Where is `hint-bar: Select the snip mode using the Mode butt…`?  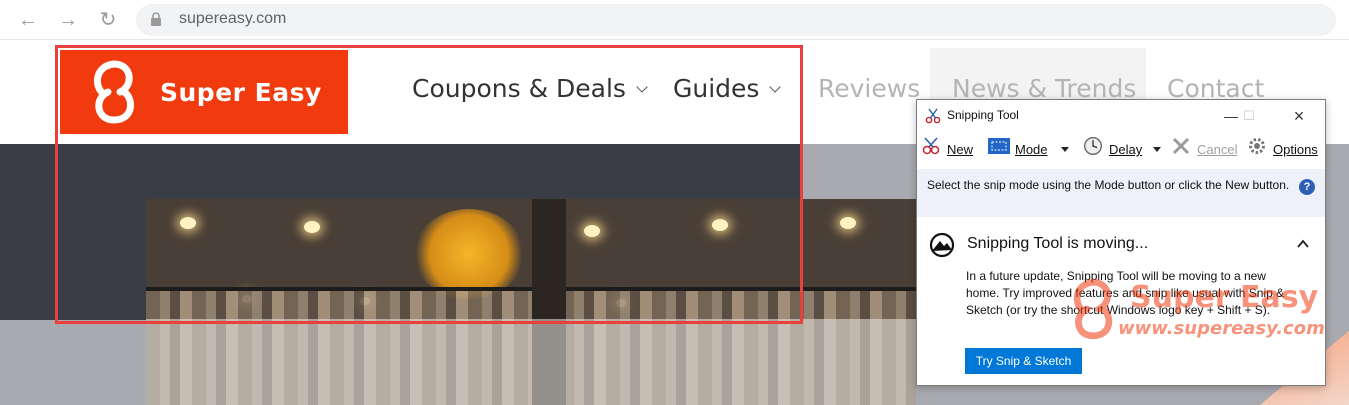
hint-bar: Select the snip mode using the Mode butt… is located at coordinates (1121, 193).